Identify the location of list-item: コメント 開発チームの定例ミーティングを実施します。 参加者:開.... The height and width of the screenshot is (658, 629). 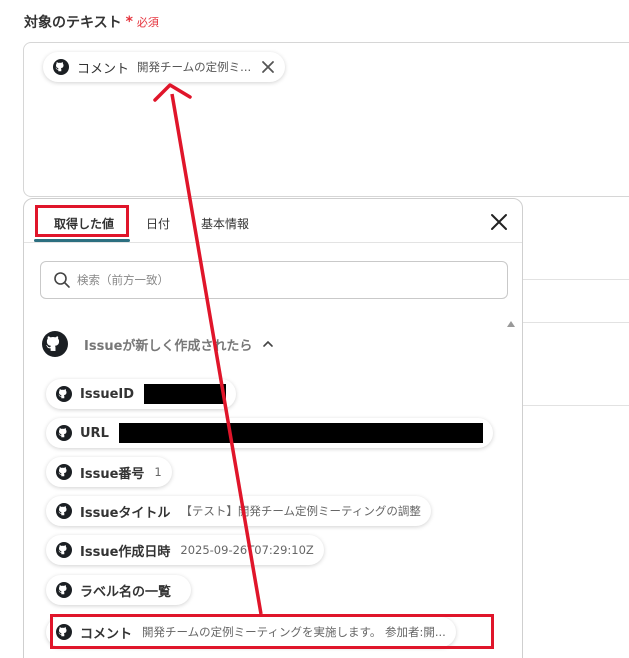
(251, 632).